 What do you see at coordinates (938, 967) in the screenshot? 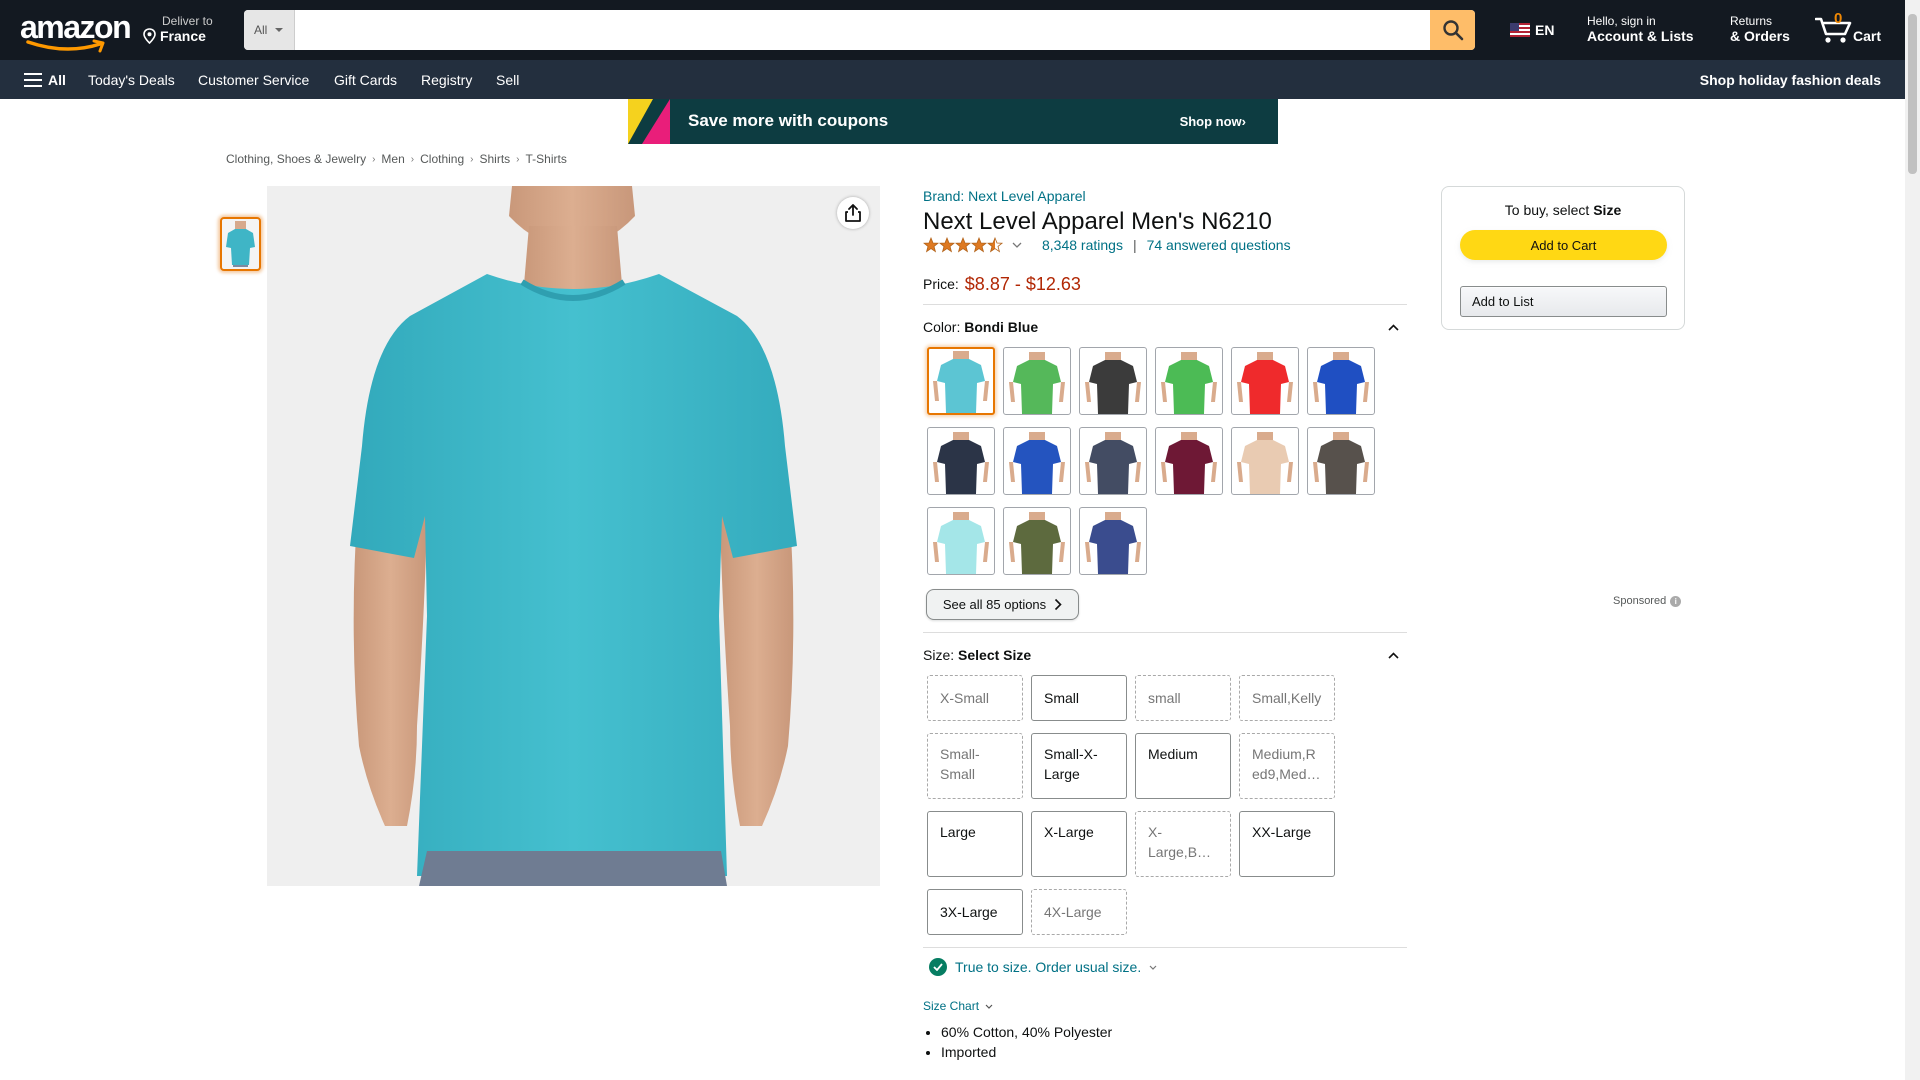
I see `checkmark-icon` at bounding box center [938, 967].